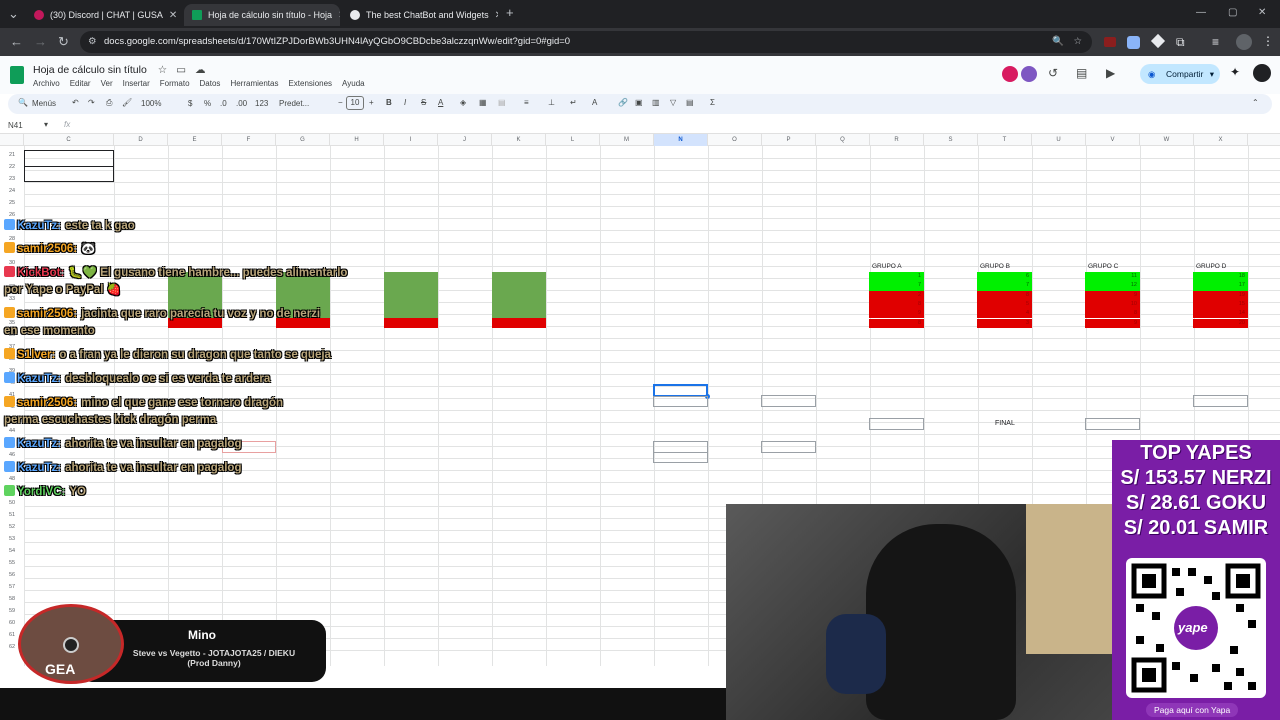 The width and height of the screenshot is (1280, 720). I want to click on column-header-k: K, so click(519, 140).